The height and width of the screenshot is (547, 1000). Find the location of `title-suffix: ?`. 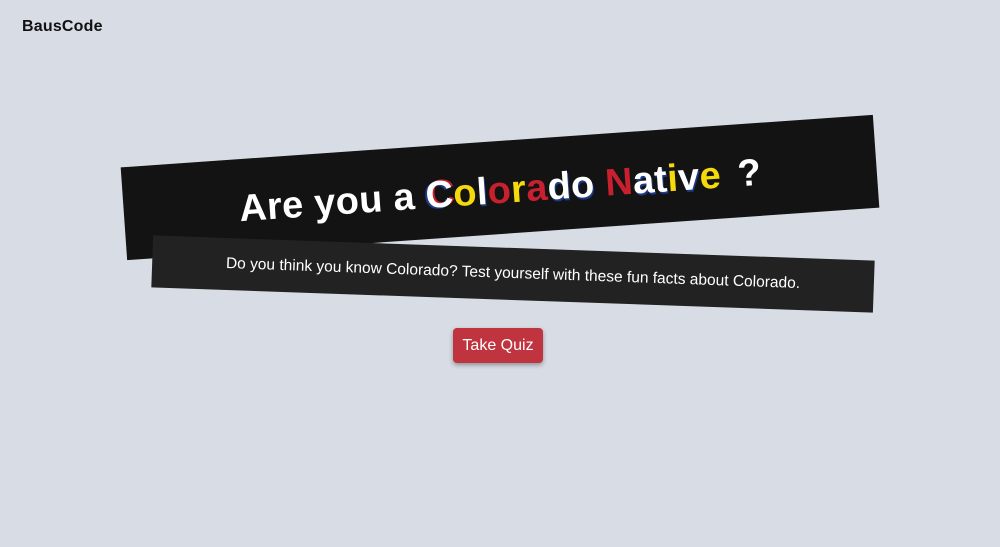

title-suffix: ? is located at coordinates (749, 173).